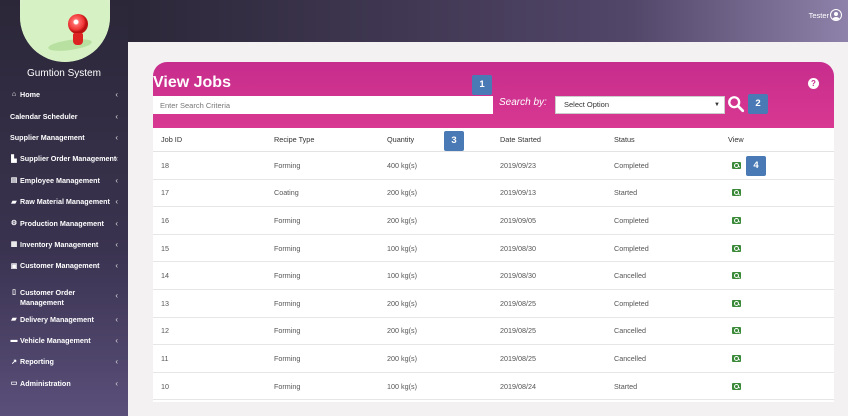  I want to click on annotation-badge-4: 4, so click(756, 166).